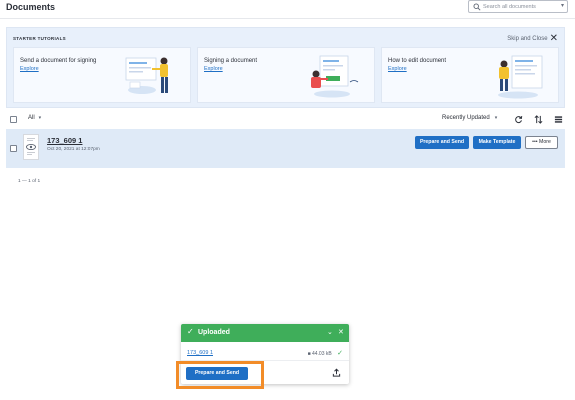  I want to click on tutorial-card-title: How to edit document, so click(417, 61).